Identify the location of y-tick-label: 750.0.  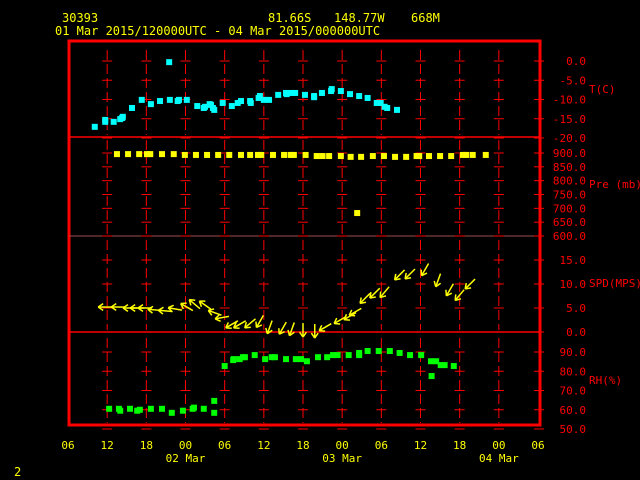
(569, 195).